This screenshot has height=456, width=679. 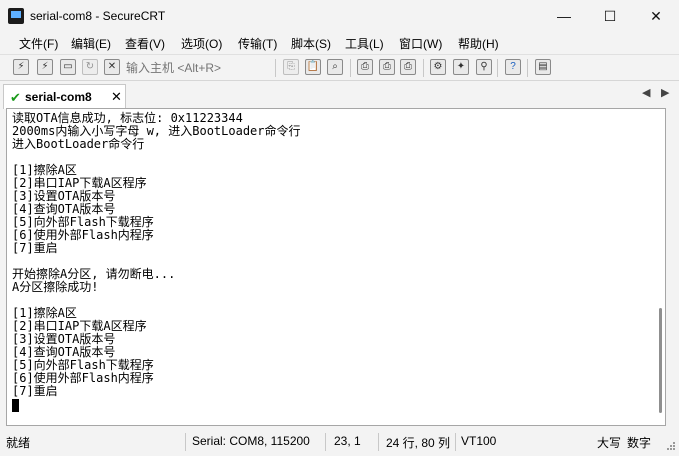 What do you see at coordinates (15, 97) in the screenshot?
I see `connected-check-icon: ✔` at bounding box center [15, 97].